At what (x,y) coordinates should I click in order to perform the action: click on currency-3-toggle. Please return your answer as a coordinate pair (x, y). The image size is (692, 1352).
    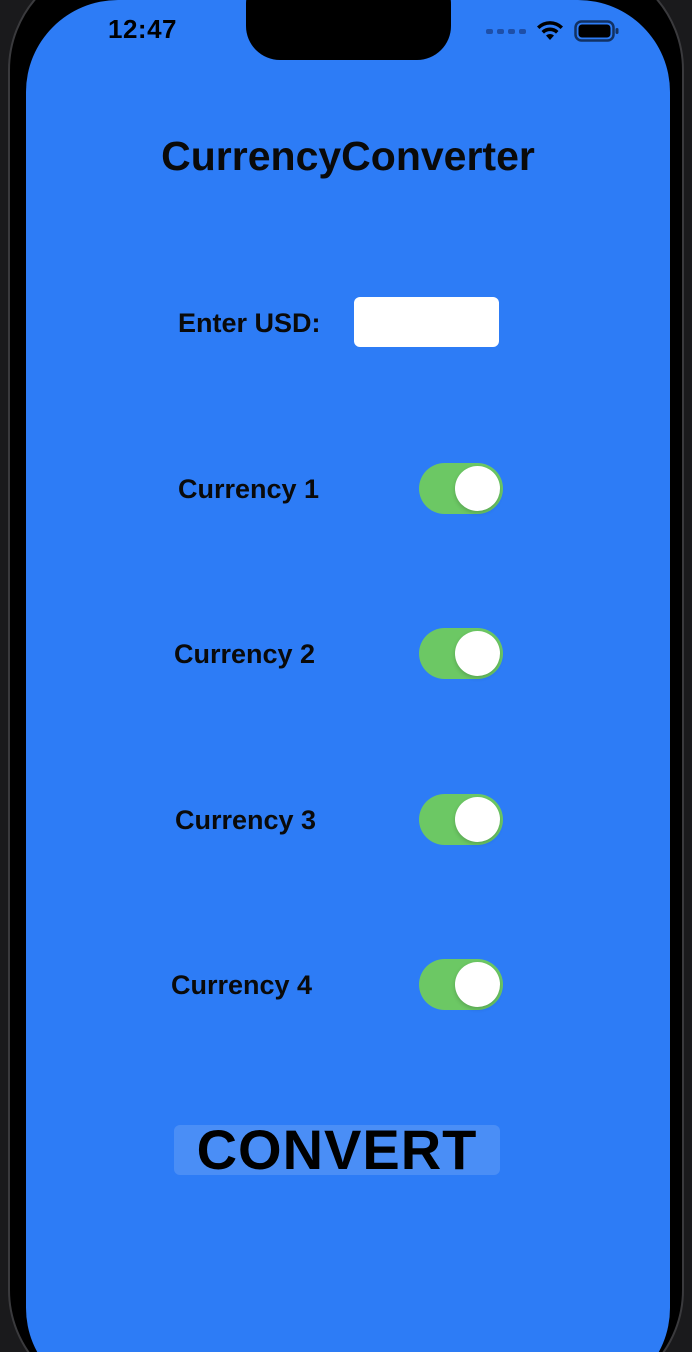
    Looking at the image, I should click on (461, 819).